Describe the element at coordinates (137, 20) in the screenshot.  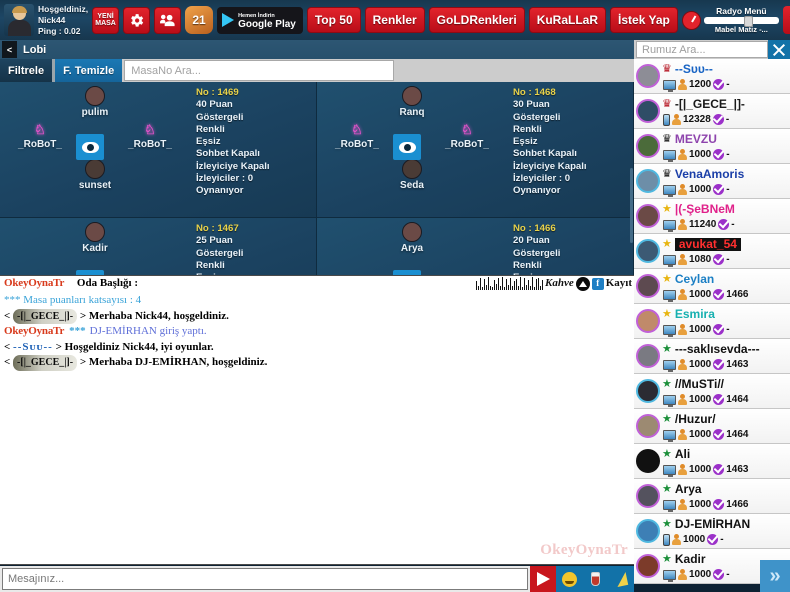
I see `settings-button` at that location.